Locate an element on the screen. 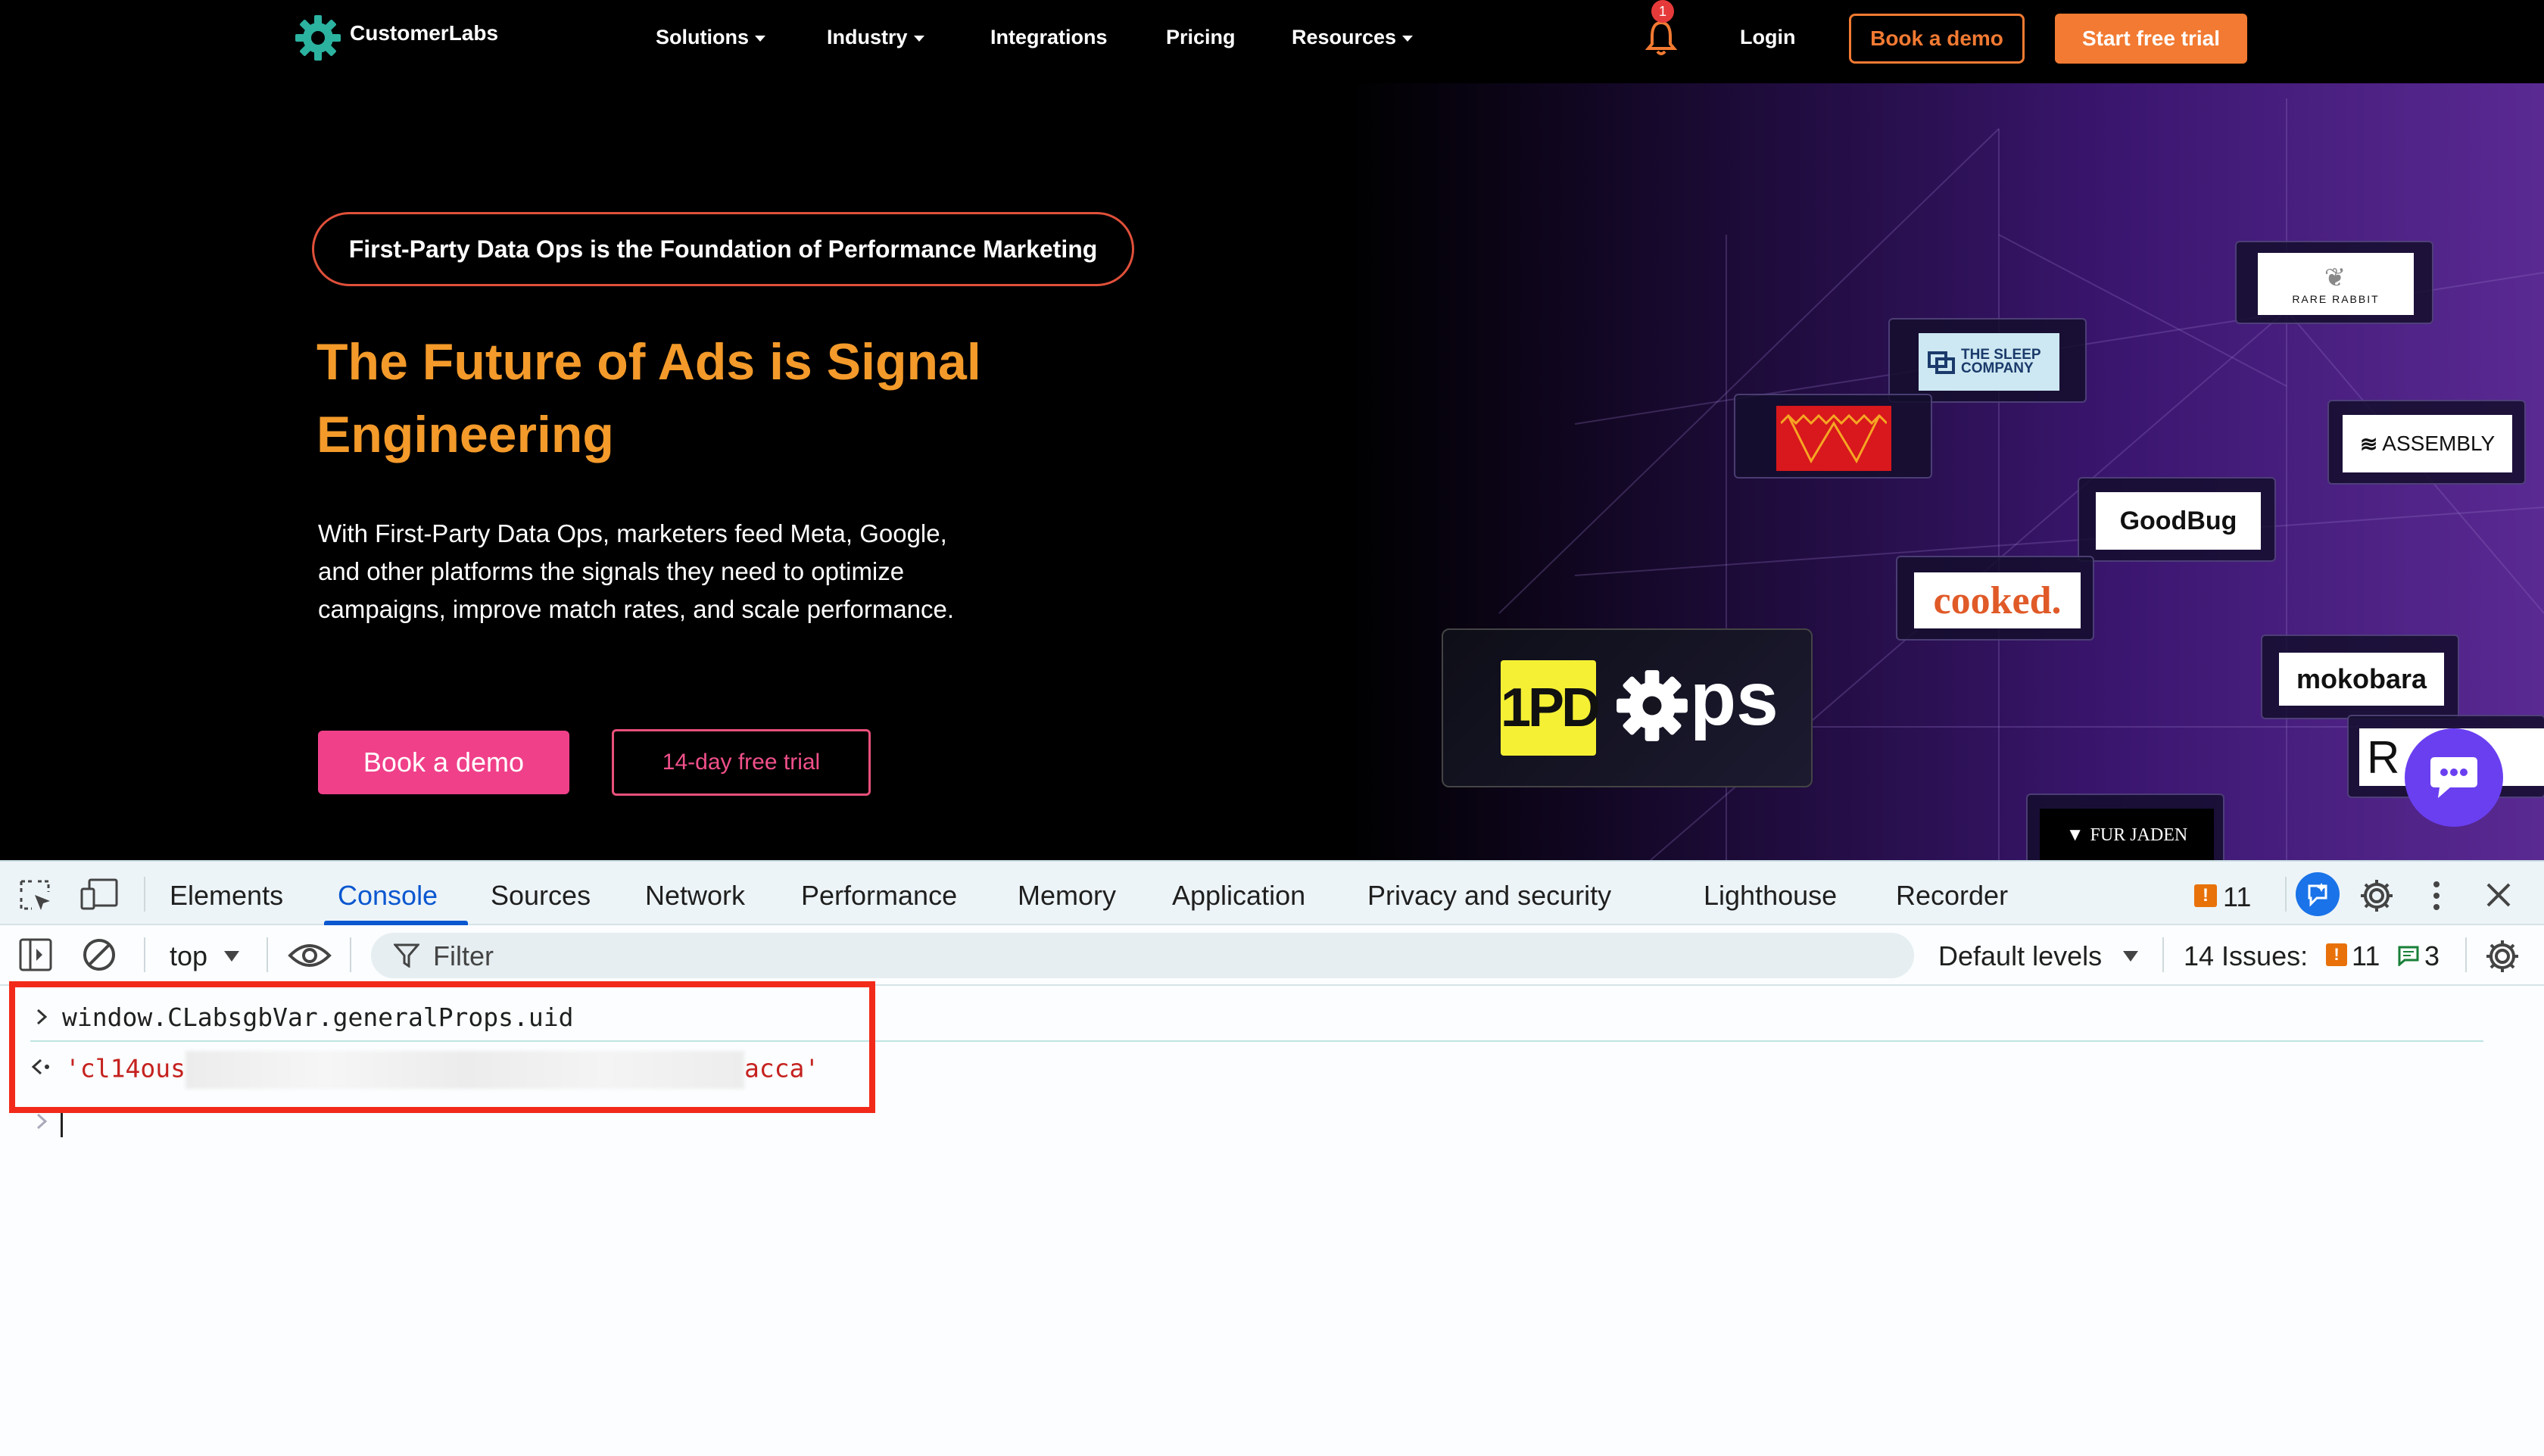  inspect-element-icon is located at coordinates (35, 895).